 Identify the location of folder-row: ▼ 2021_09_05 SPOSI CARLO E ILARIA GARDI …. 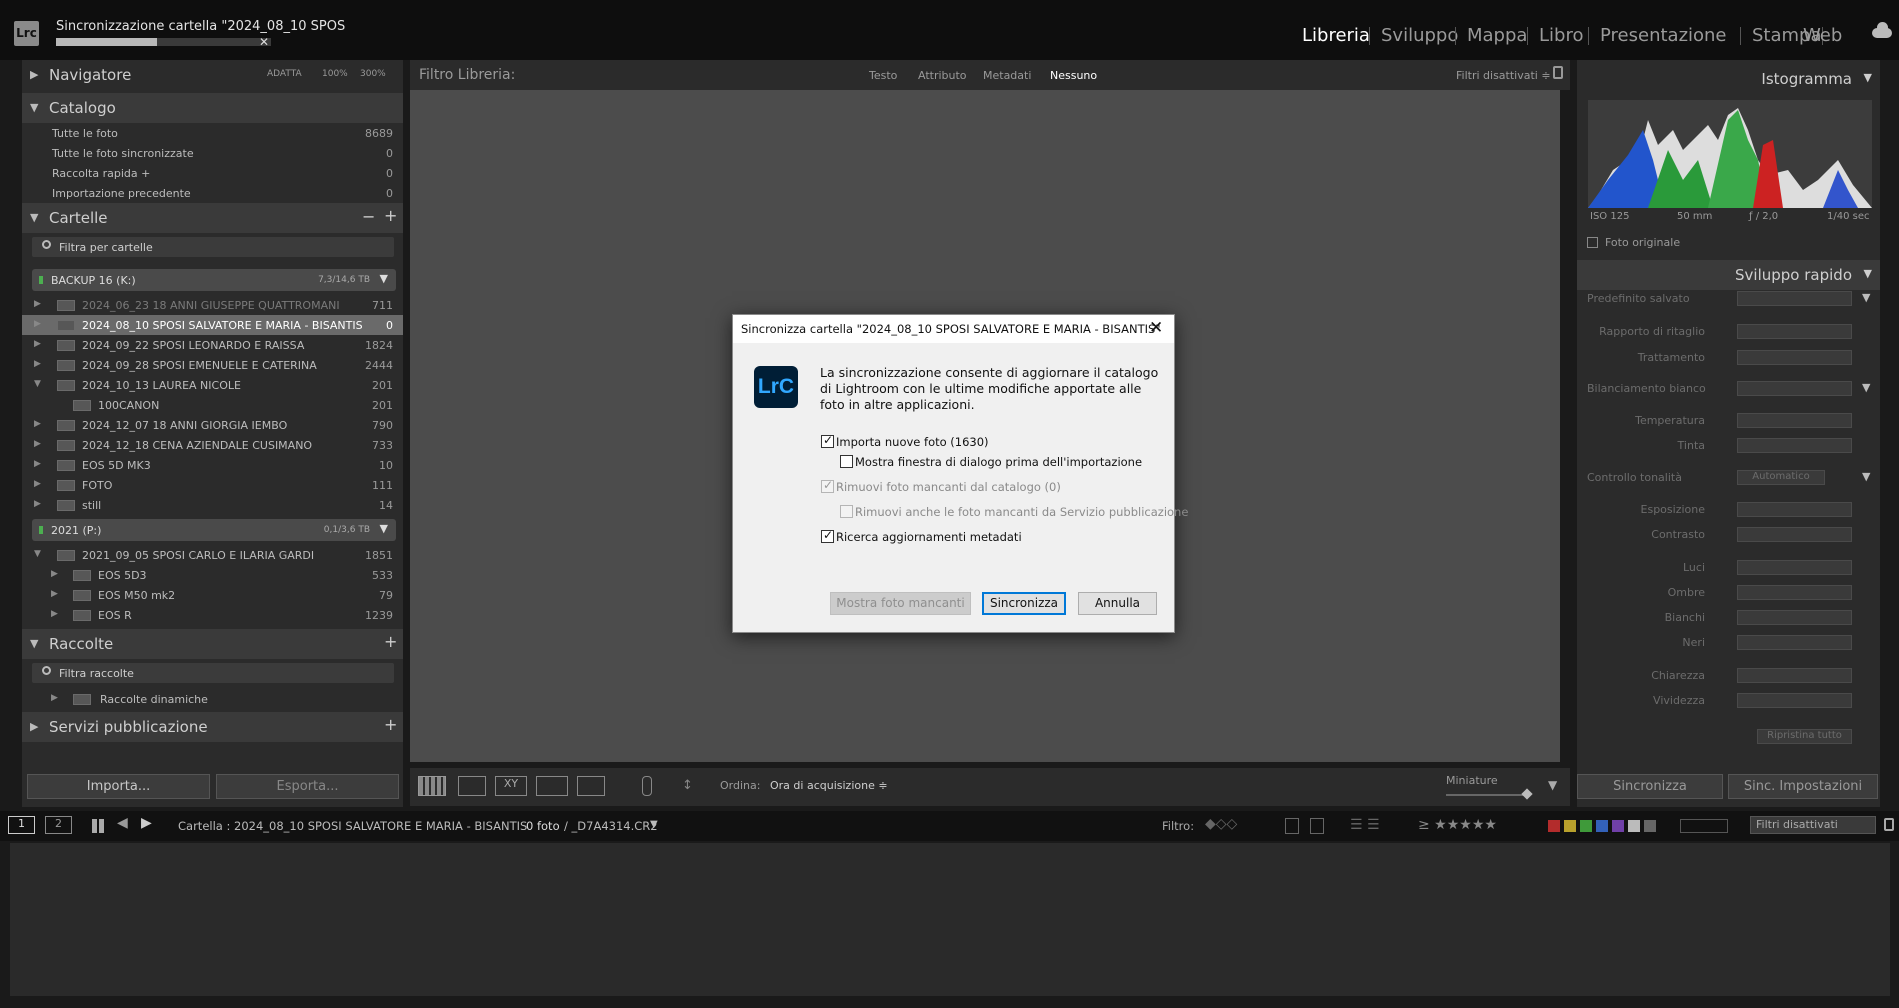
(212, 555).